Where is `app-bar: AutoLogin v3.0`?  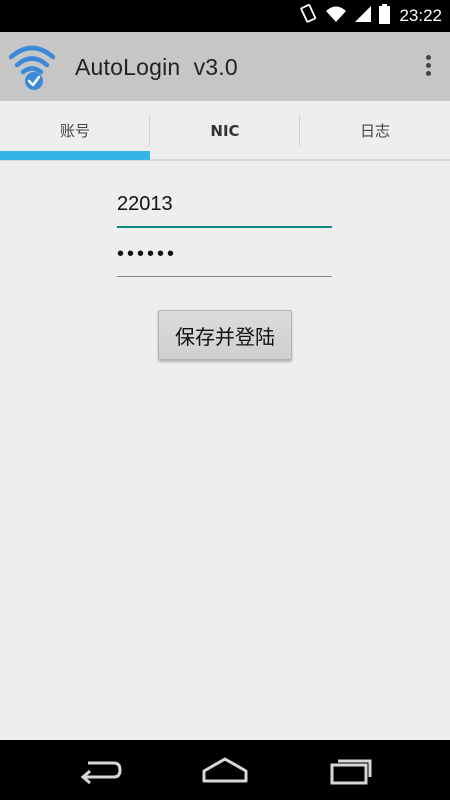
app-bar: AutoLogin v3.0 is located at coordinates (225, 66).